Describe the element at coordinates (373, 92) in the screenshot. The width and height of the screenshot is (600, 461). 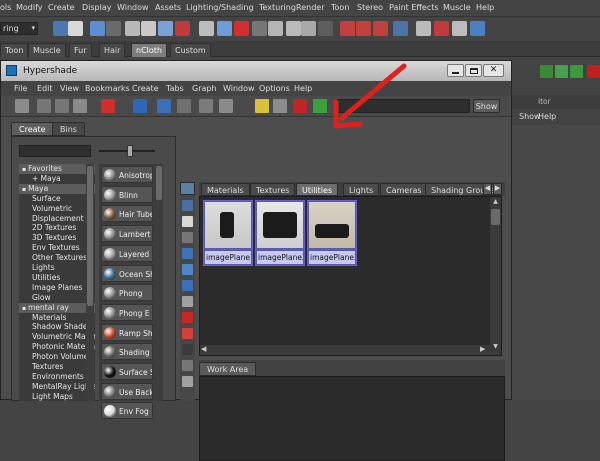
I see `annotation-arrow-shaft` at that location.